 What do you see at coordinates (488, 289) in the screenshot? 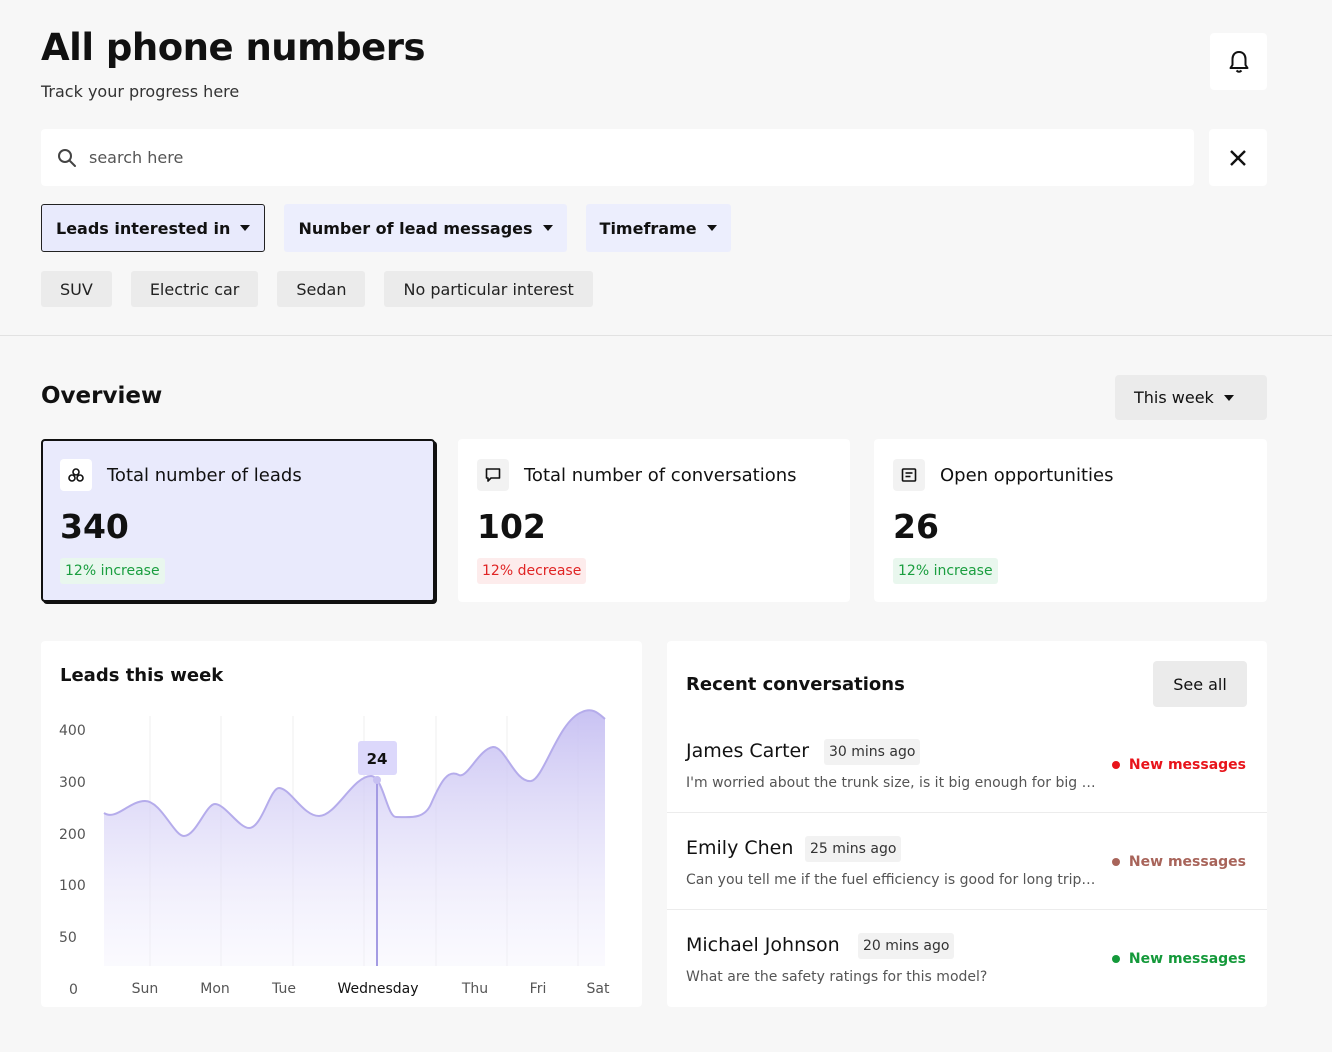
I see `chip-no-particular-interest: No particular interest` at bounding box center [488, 289].